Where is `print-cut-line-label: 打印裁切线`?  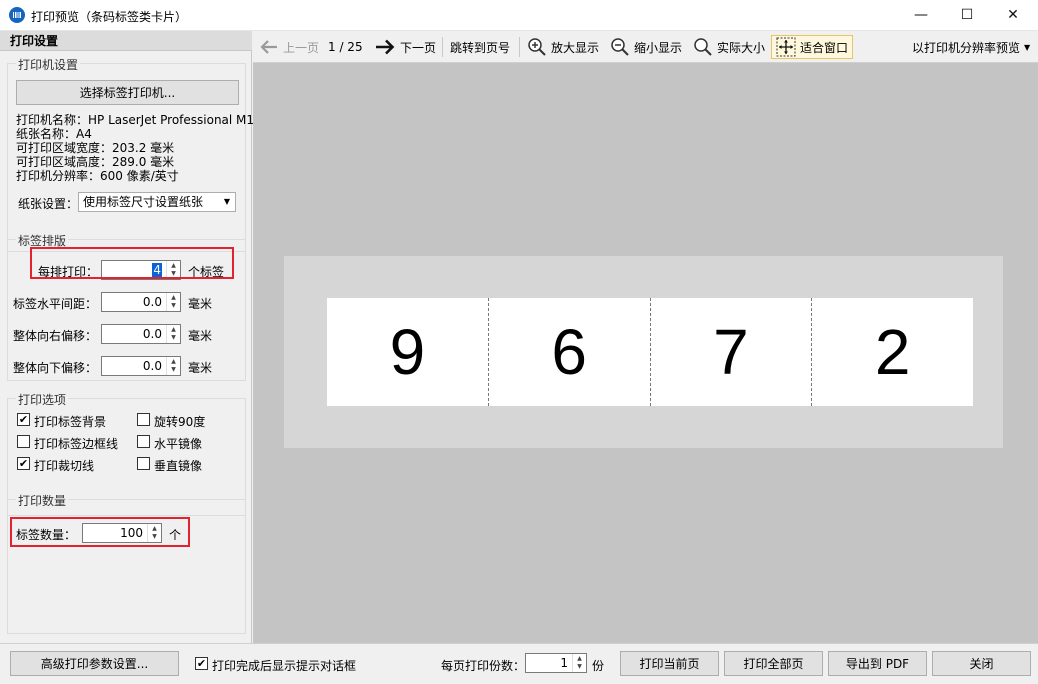
print-cut-line-label: 打印裁切线 is located at coordinates (64, 465).